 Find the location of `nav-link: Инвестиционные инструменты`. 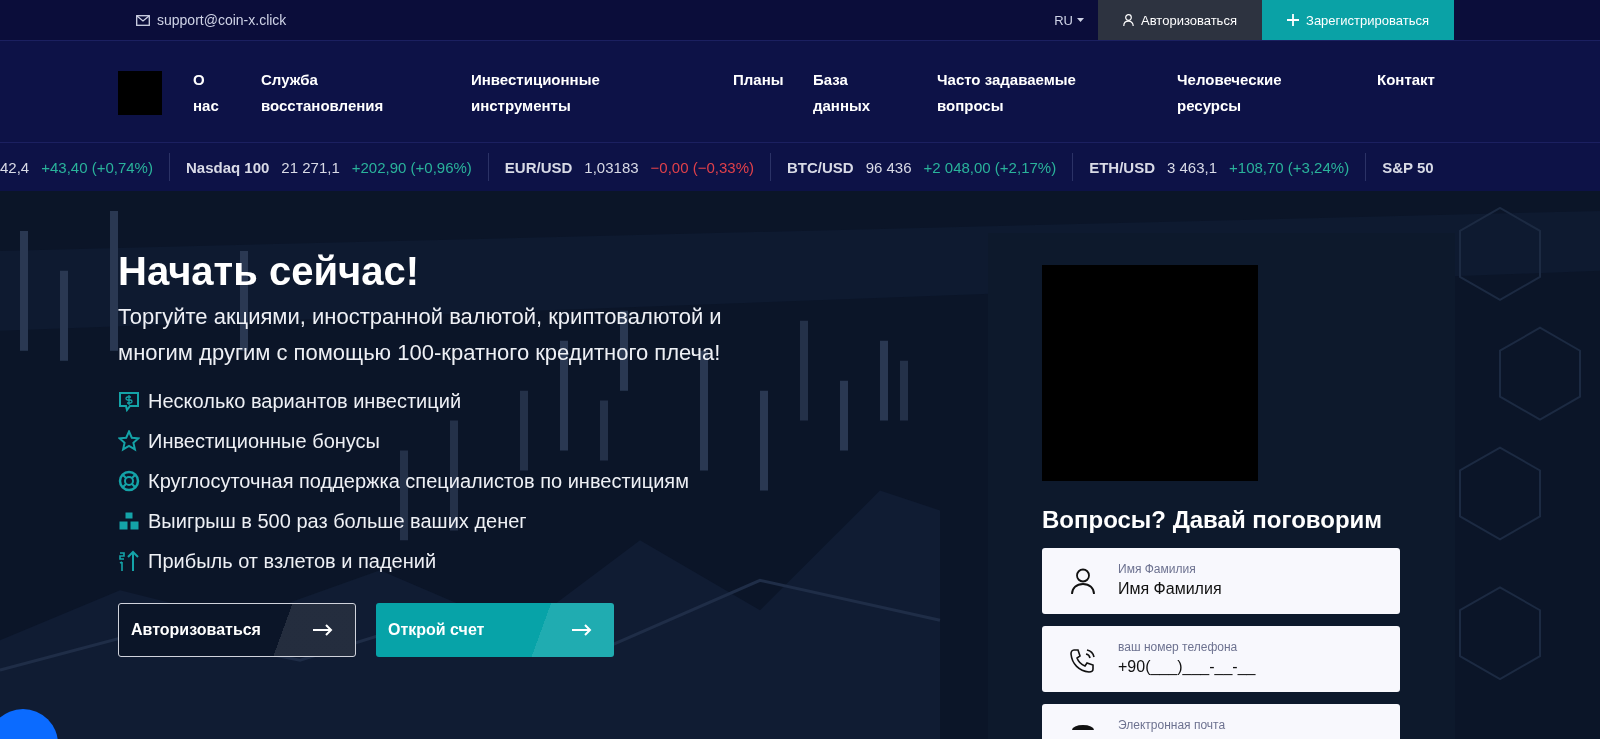

nav-link: Инвестиционные инструменты is located at coordinates (588, 93).